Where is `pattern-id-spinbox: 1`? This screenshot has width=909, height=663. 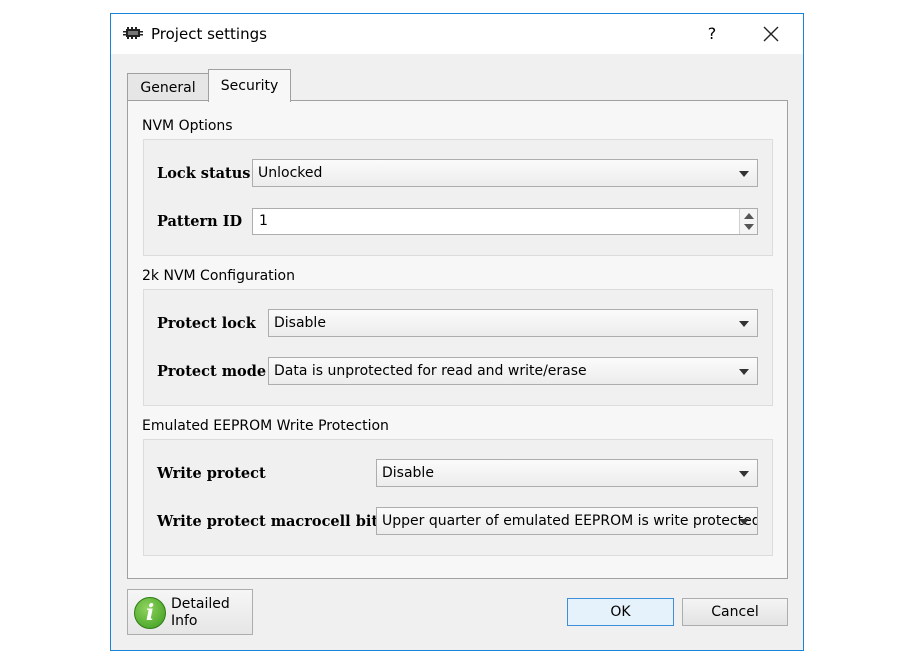
pattern-id-spinbox: 1 is located at coordinates (505, 221).